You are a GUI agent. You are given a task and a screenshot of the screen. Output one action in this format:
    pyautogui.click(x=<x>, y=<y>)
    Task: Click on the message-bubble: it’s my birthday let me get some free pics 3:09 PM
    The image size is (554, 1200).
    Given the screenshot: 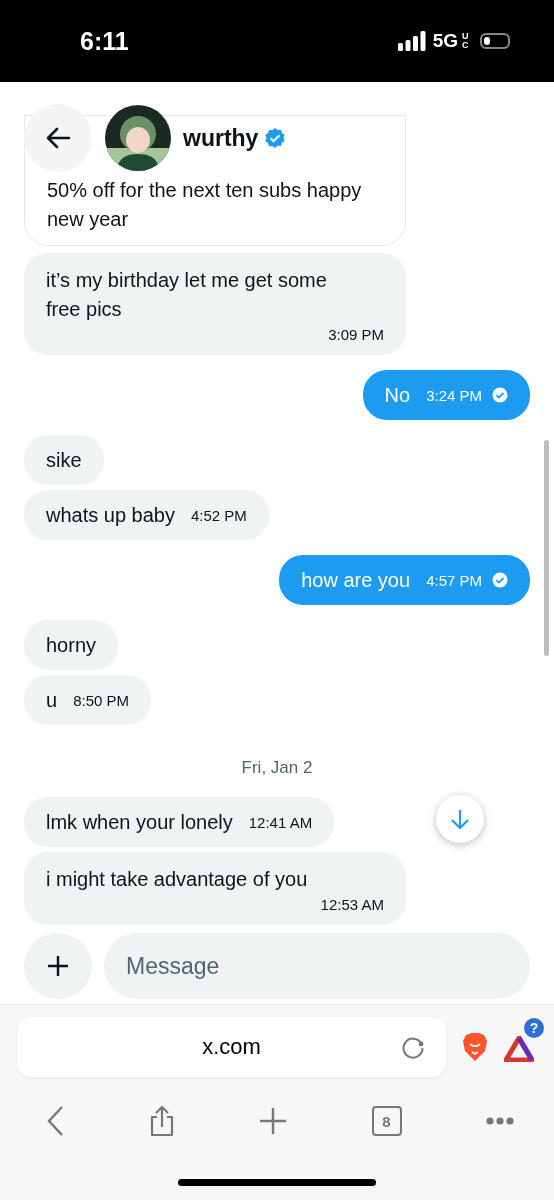 What is the action you would take?
    pyautogui.click(x=215, y=304)
    